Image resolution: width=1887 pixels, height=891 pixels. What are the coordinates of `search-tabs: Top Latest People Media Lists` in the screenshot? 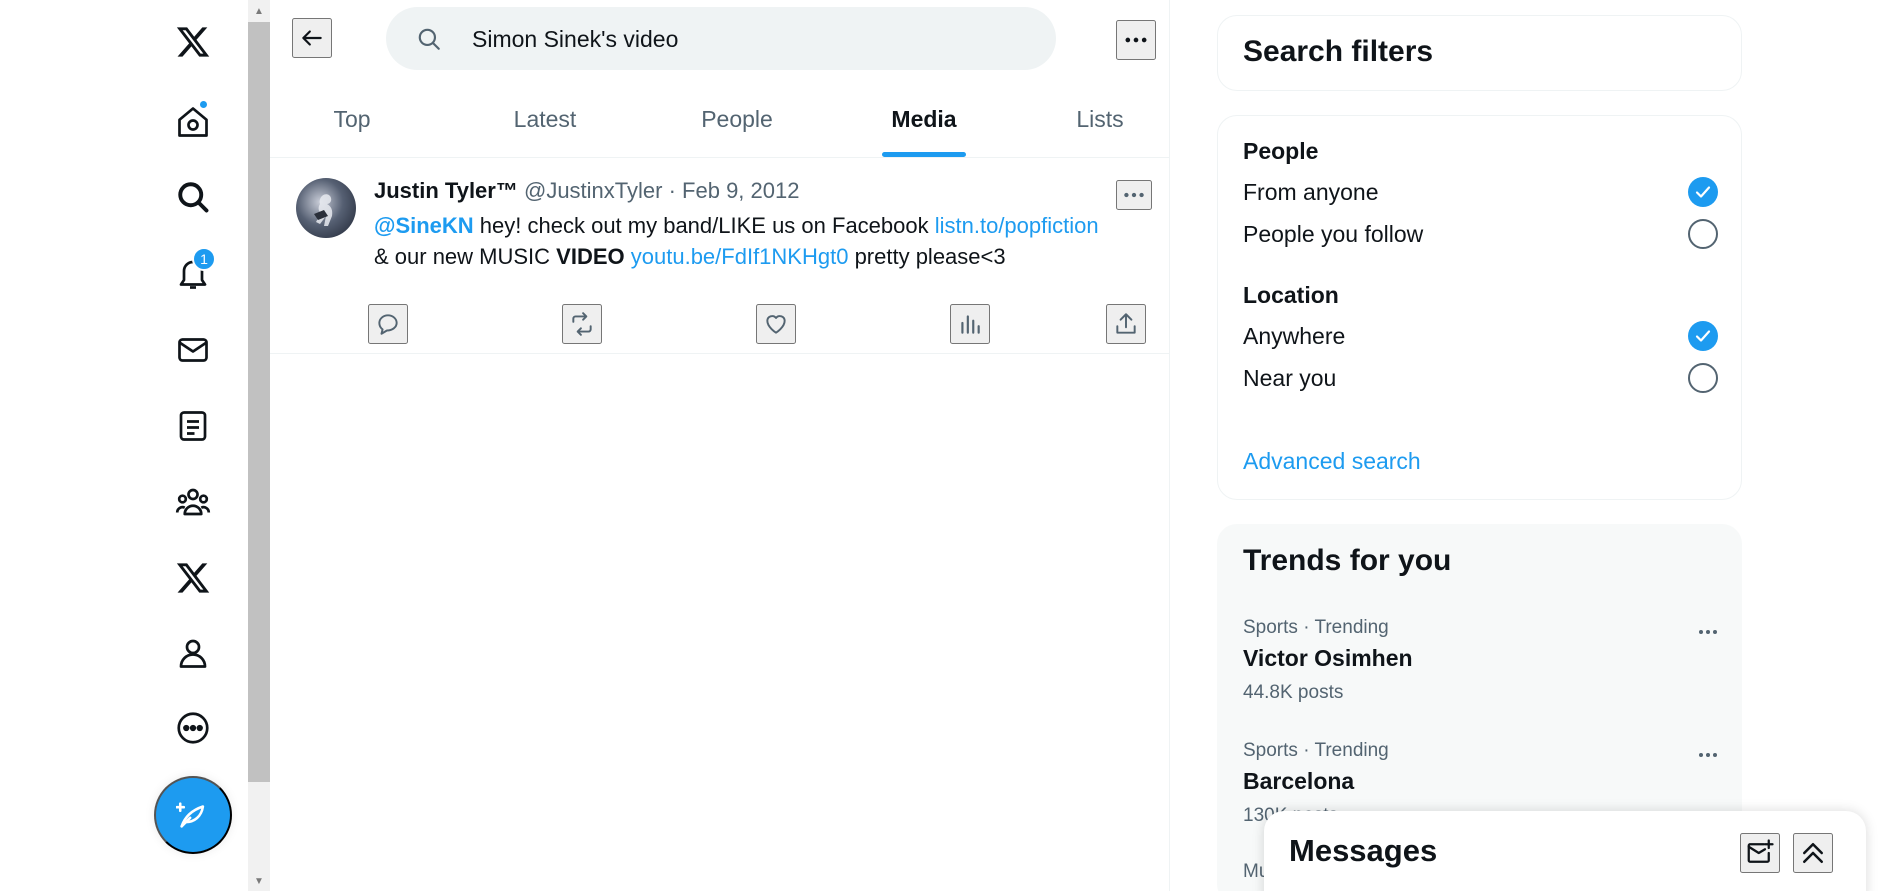 It's located at (720, 119).